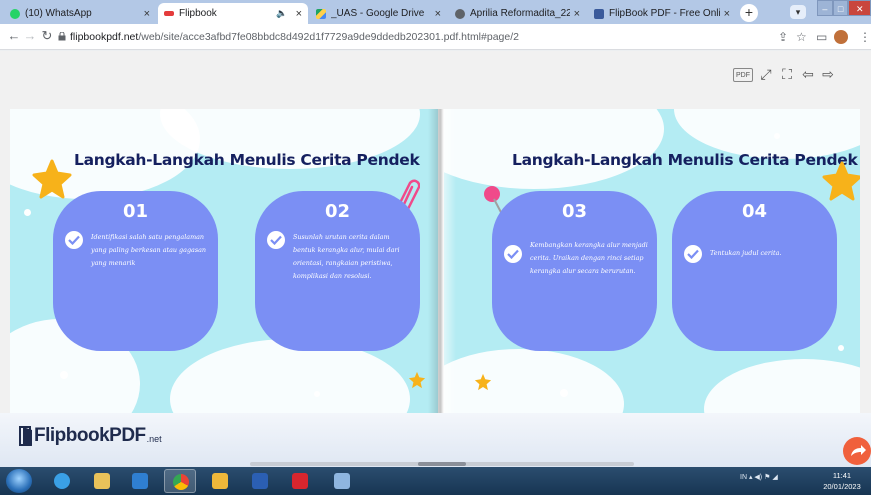 Image resolution: width=871 pixels, height=495 pixels. I want to click on tab-aprilia: Aprilia Reformadita_22010221 ×, so click(517, 13).